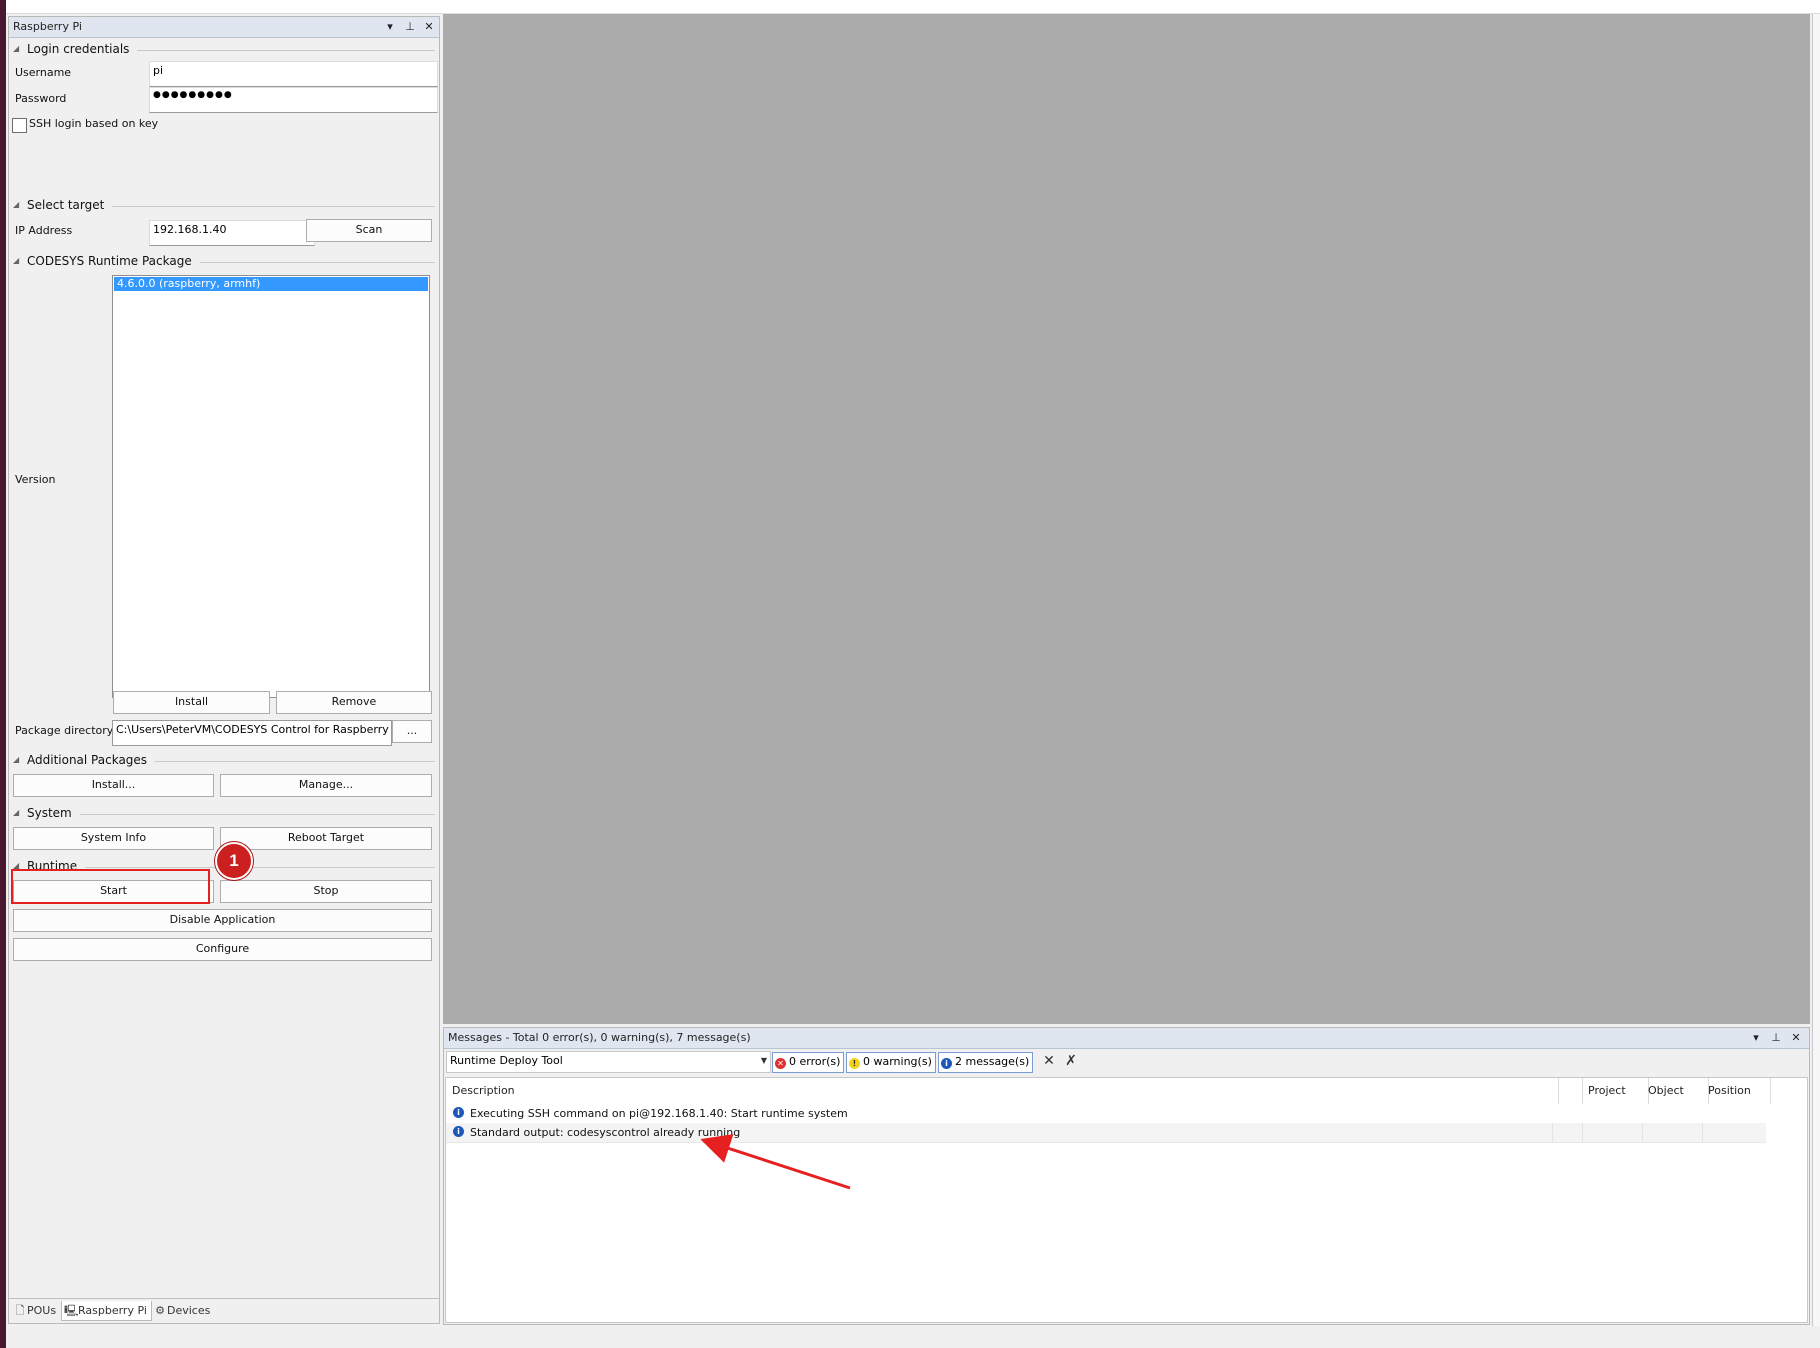 The height and width of the screenshot is (1348, 1820). Describe the element at coordinates (71, 1310) in the screenshot. I see `computer-icon: 🖳` at that location.